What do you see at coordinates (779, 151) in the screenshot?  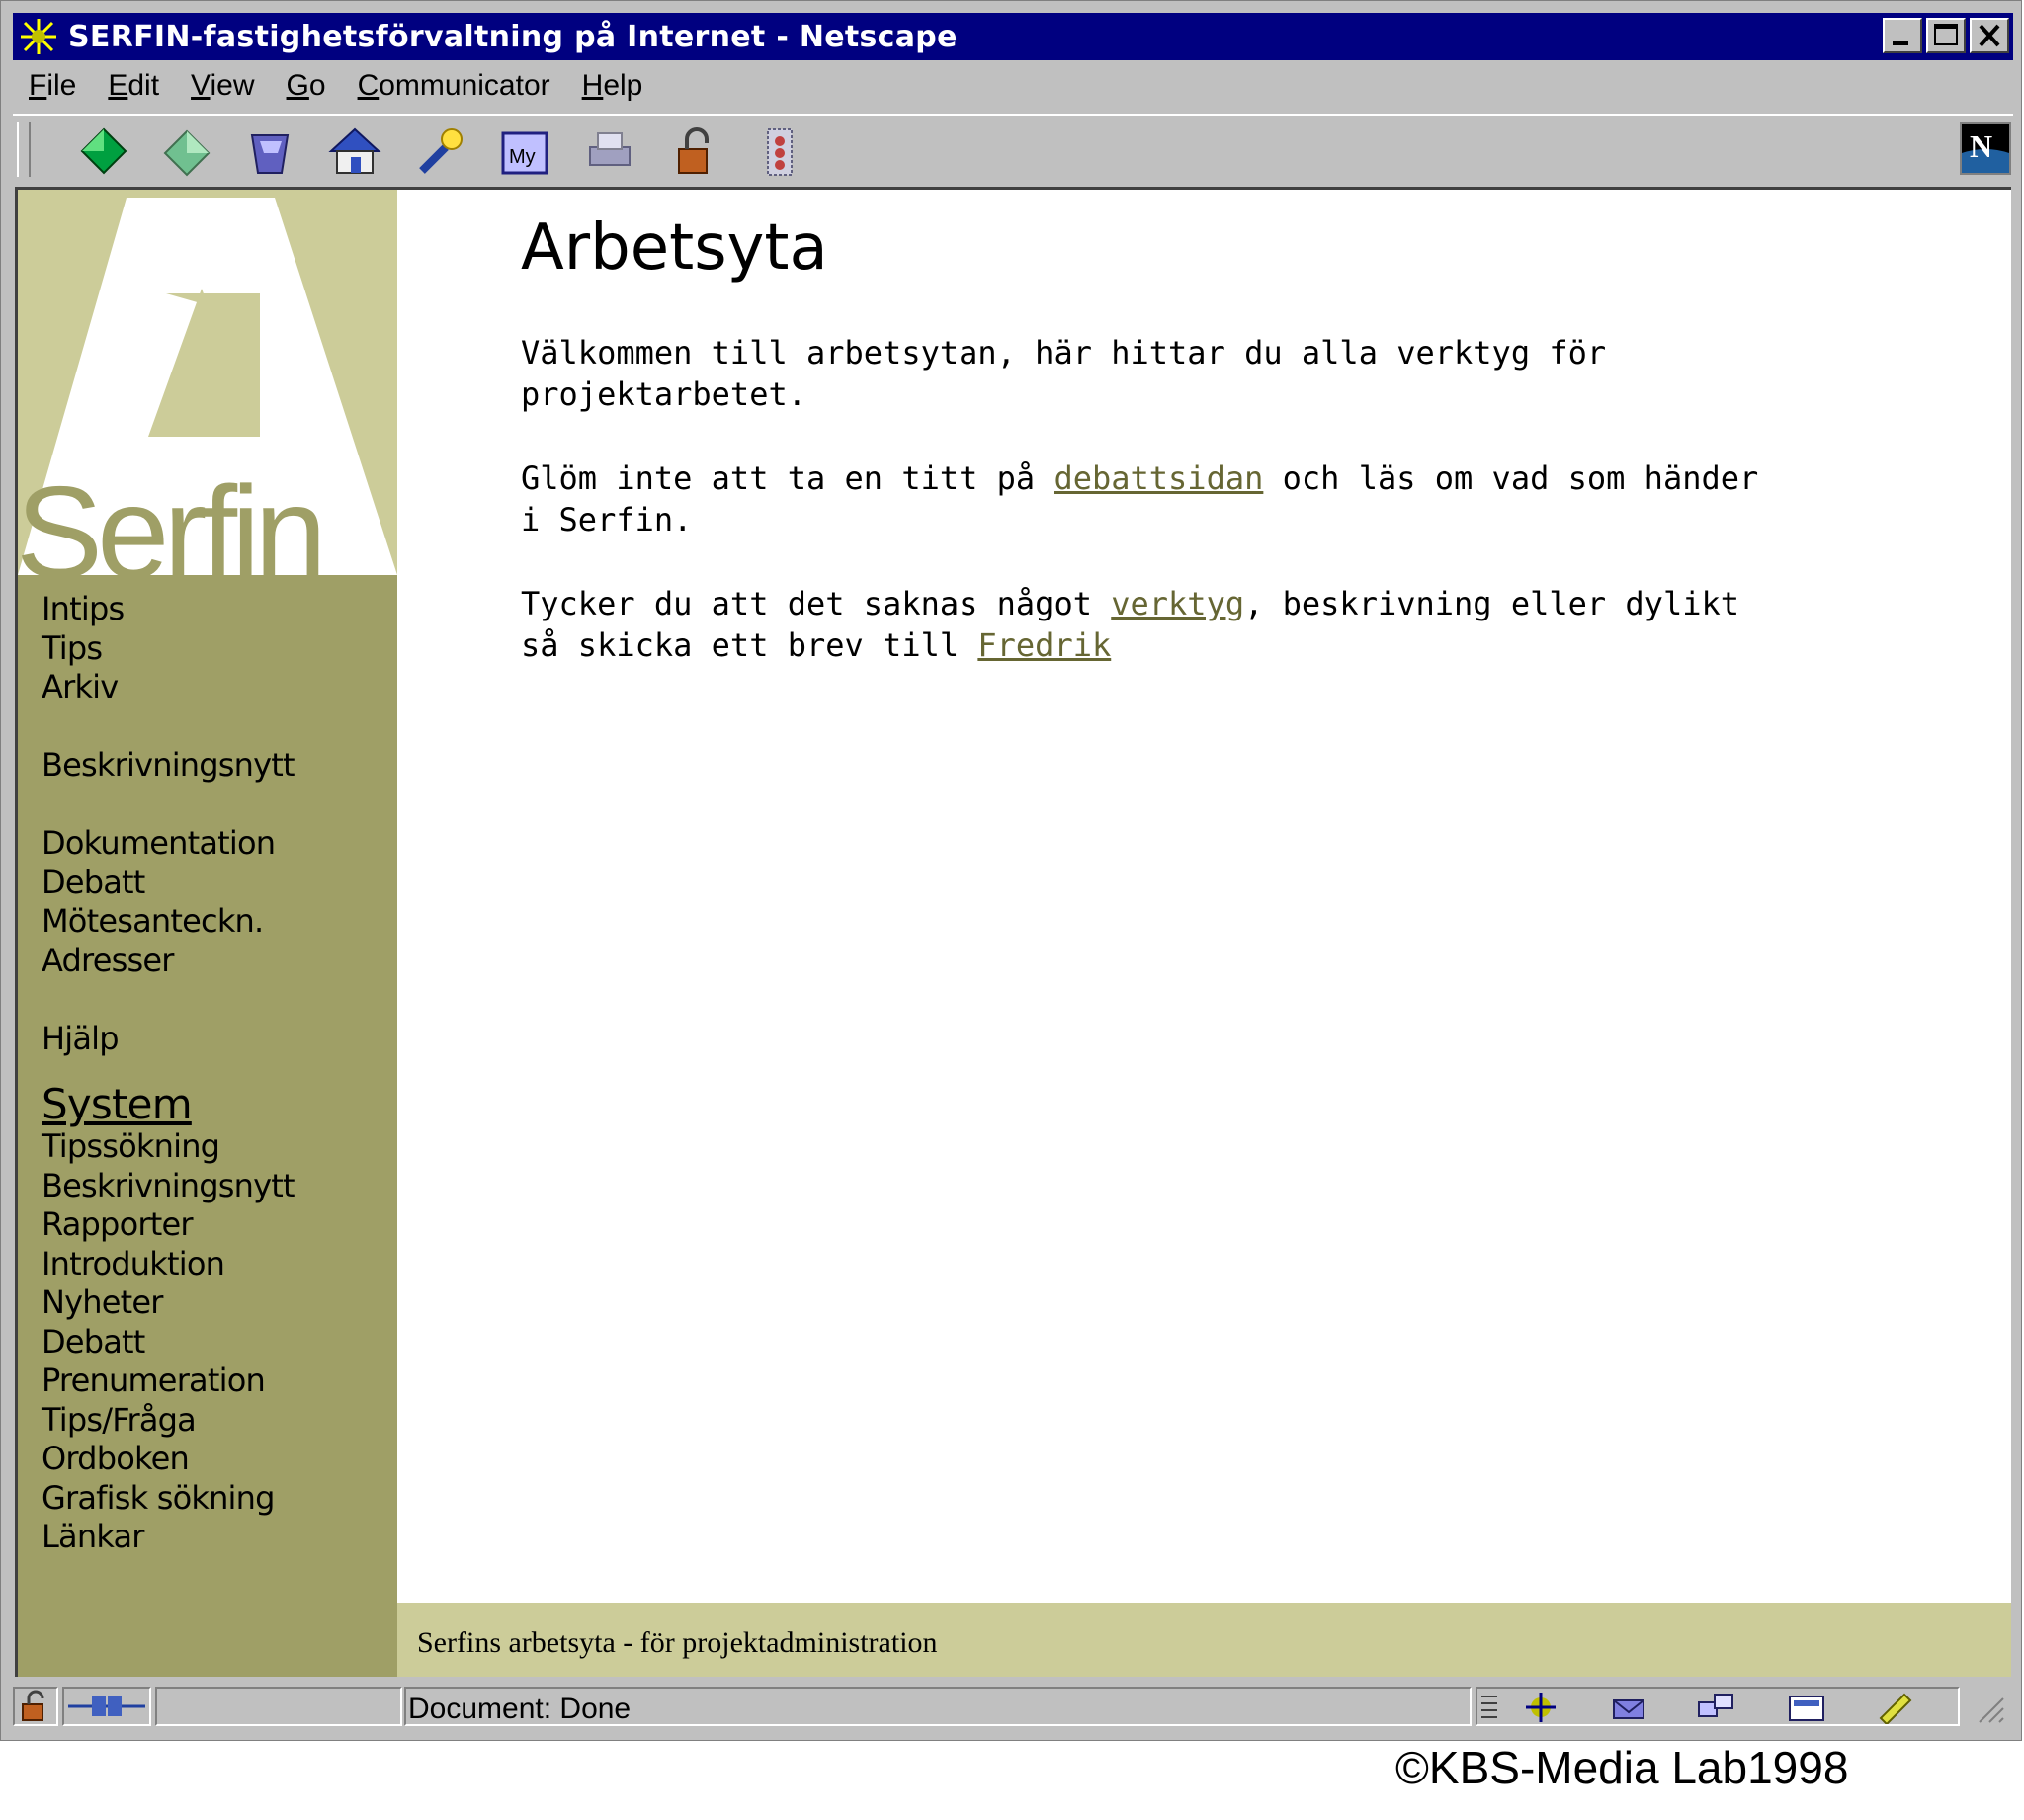 I see `stop-icon` at bounding box center [779, 151].